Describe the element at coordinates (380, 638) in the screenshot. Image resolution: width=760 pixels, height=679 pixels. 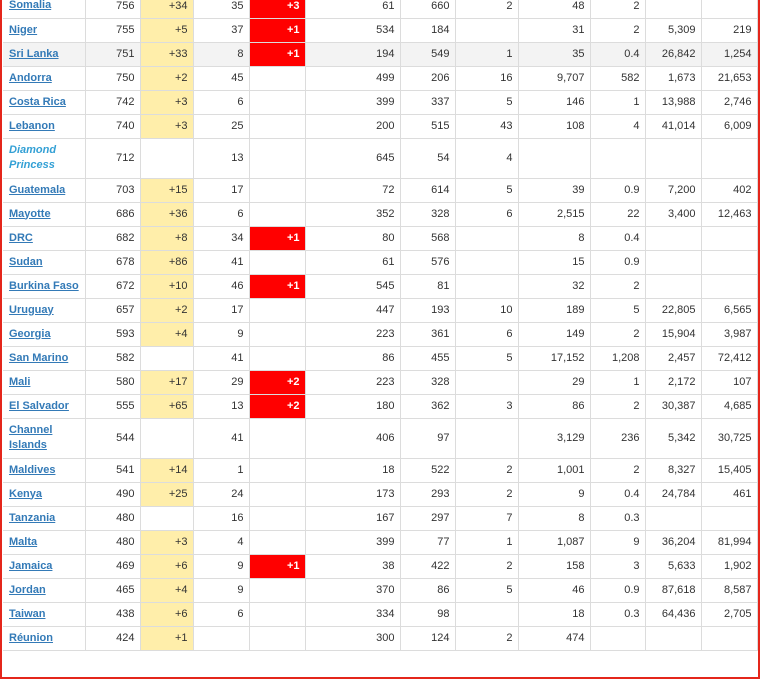
I see `table-row: Réunion 424 +1 300 124 2 474` at that location.